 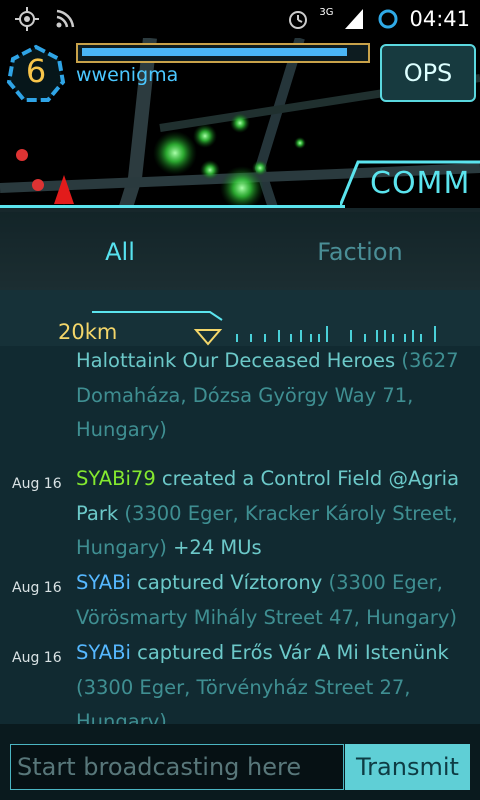 What do you see at coordinates (214, 52) in the screenshot?
I see `xp-progress-fill` at bounding box center [214, 52].